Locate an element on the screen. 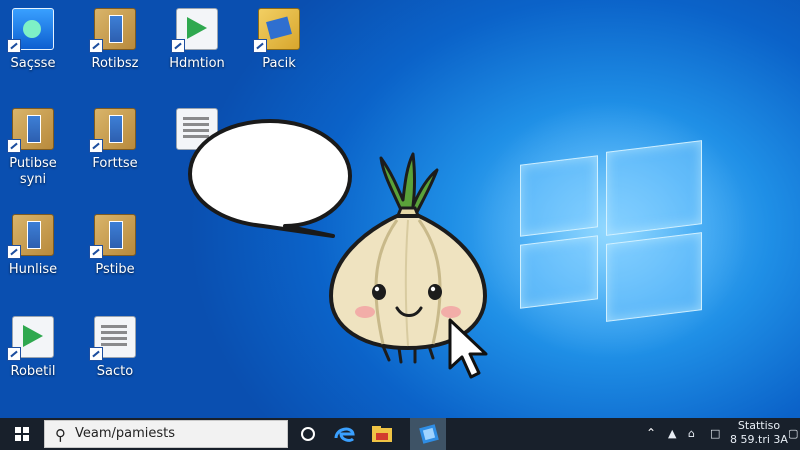 This screenshot has height=454, width=800. desktop-icon: Pacik is located at coordinates (279, 40).